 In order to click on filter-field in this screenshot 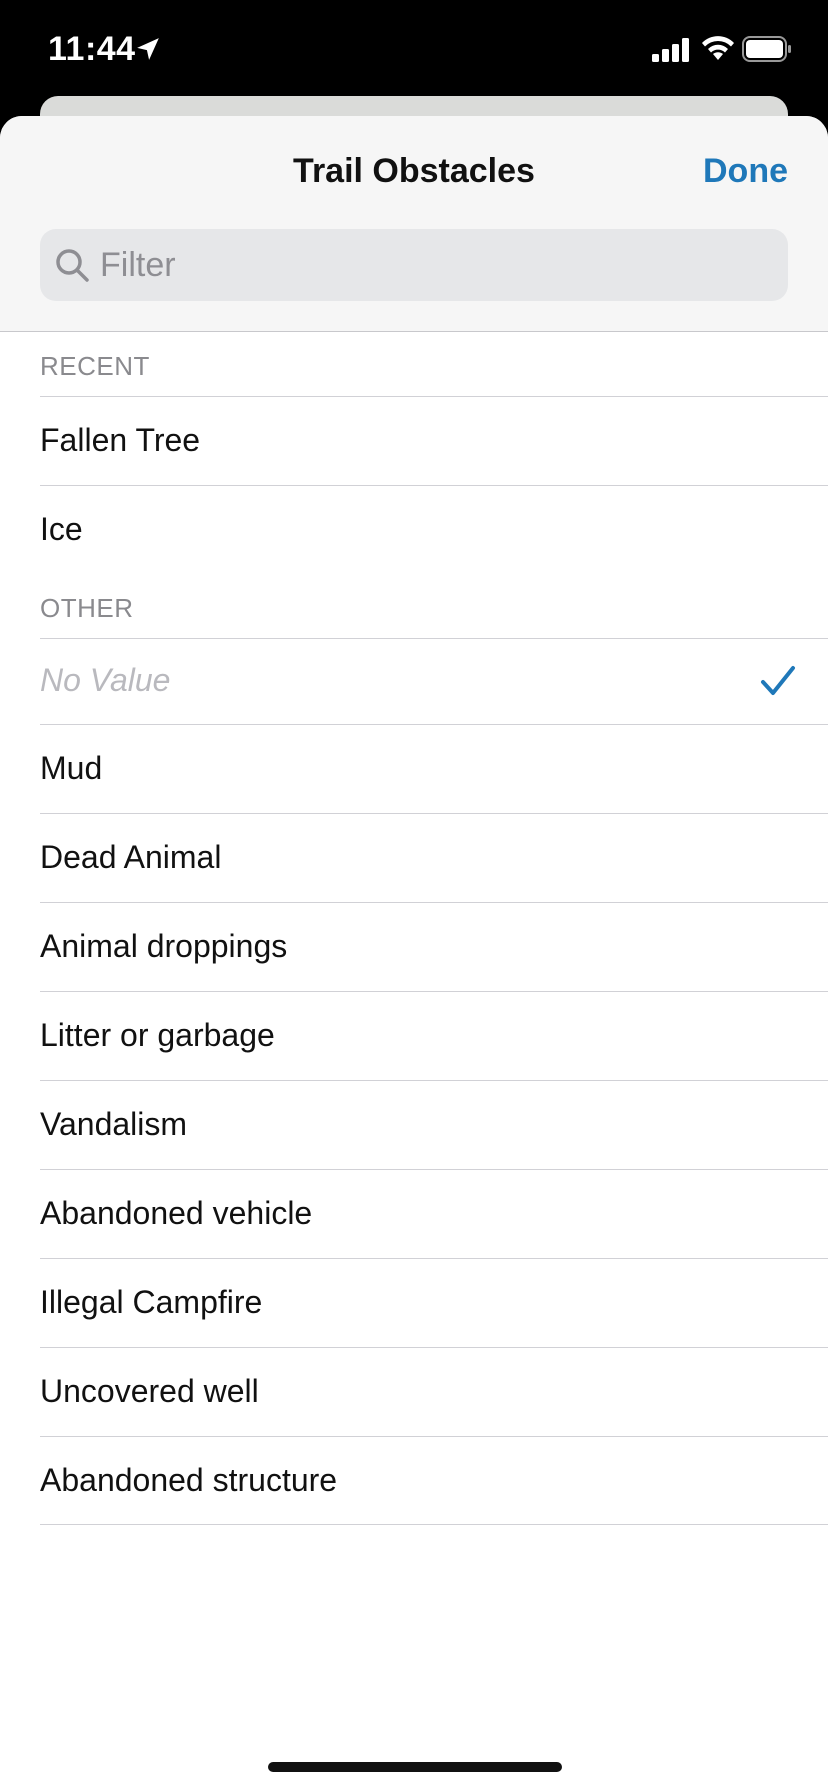, I will do `click(414, 265)`.